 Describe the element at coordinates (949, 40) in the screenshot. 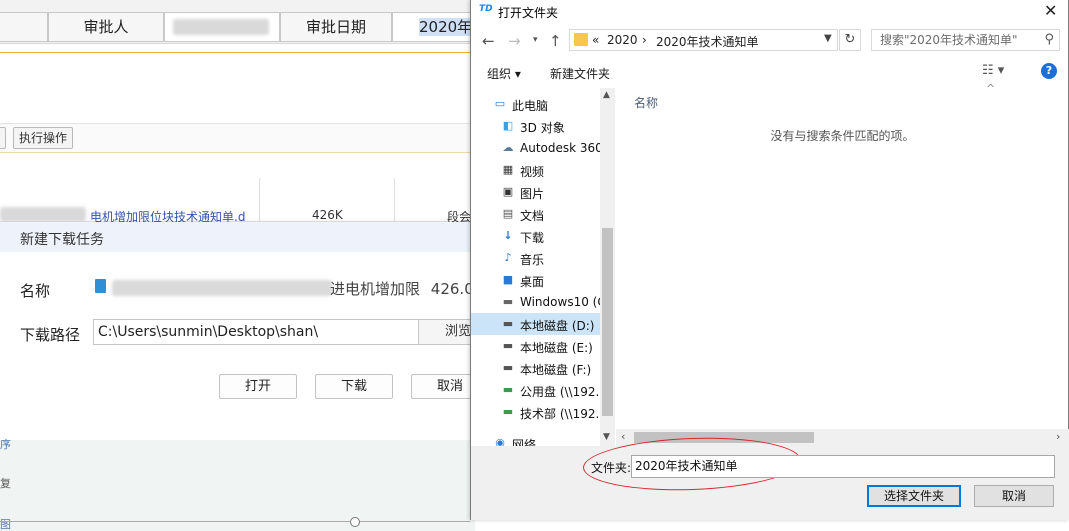

I see `search-placeholder: 搜索"2020年技术通知单"` at that location.